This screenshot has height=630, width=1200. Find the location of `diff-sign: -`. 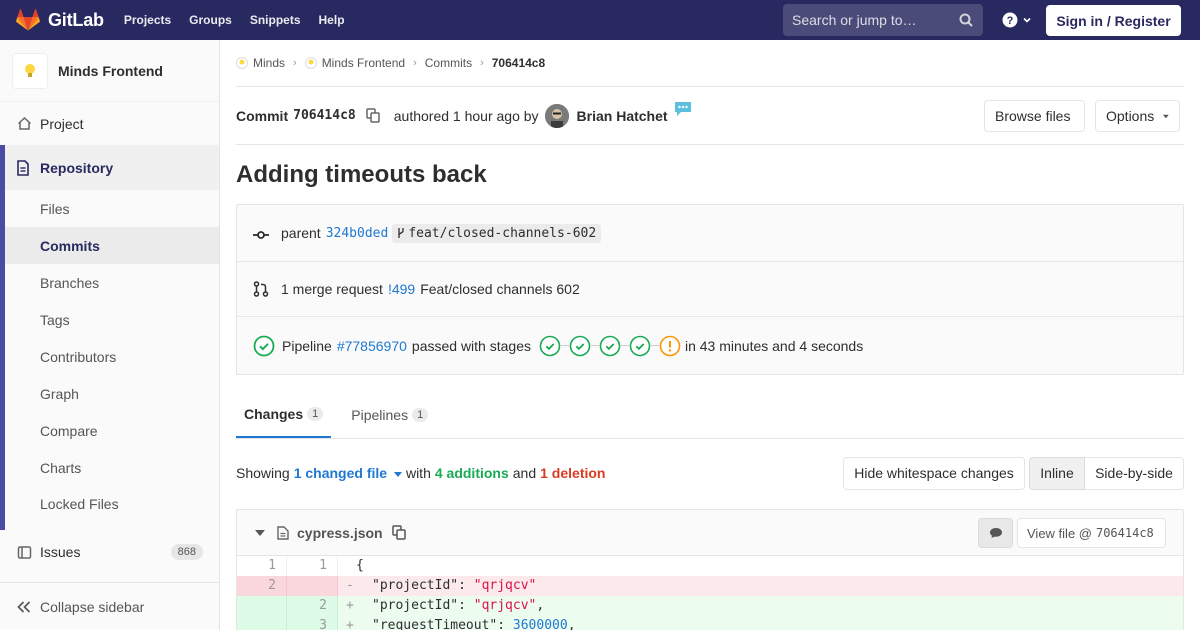

diff-sign: - is located at coordinates (350, 585).